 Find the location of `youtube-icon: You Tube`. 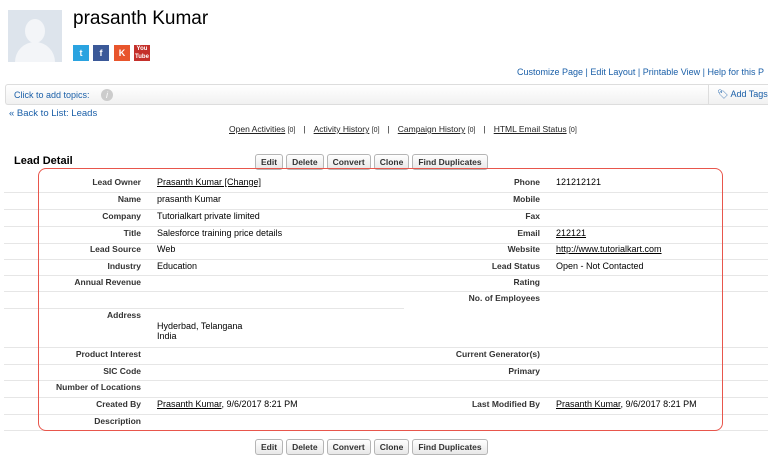

youtube-icon: You Tube is located at coordinates (142, 53).